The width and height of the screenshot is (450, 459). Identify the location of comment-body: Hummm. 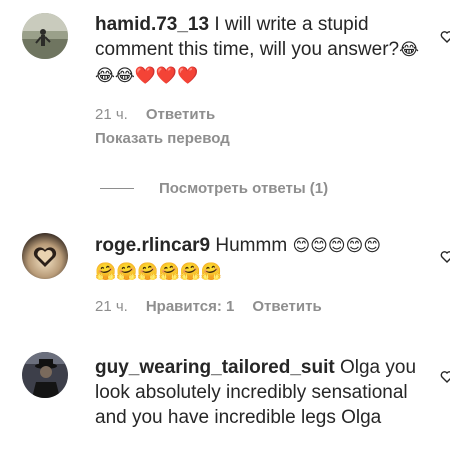
(251, 245).